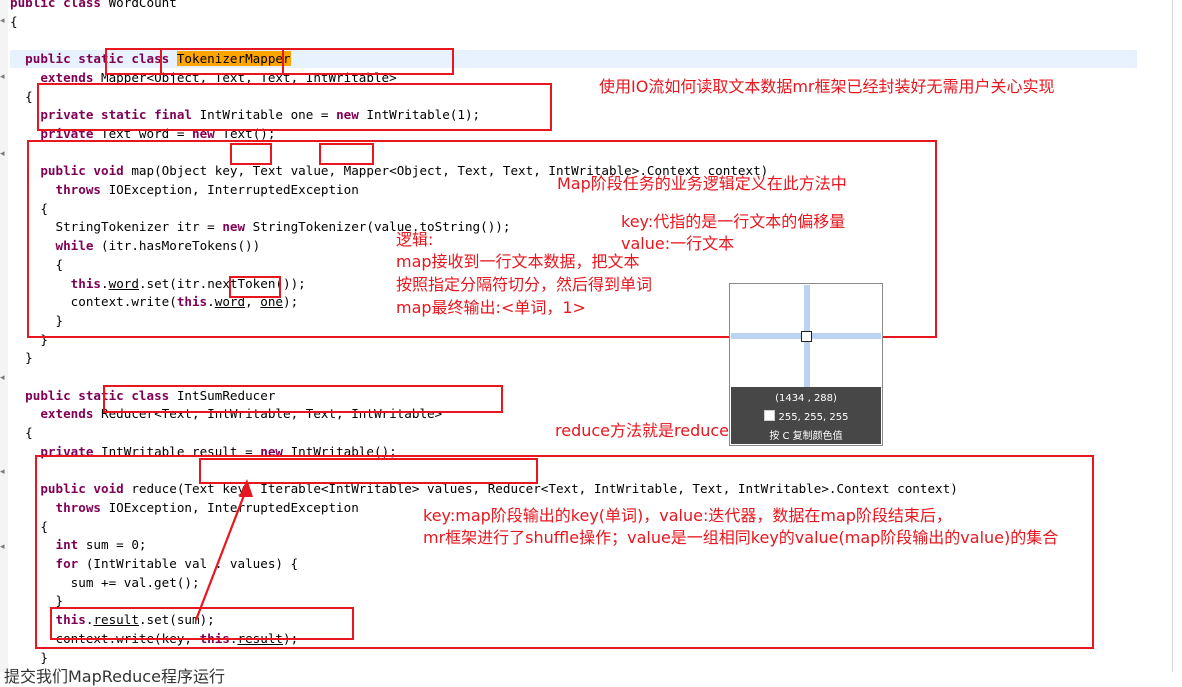 The height and width of the screenshot is (687, 1182). I want to click on picker-coordinates: (1434 , 288), so click(806, 398).